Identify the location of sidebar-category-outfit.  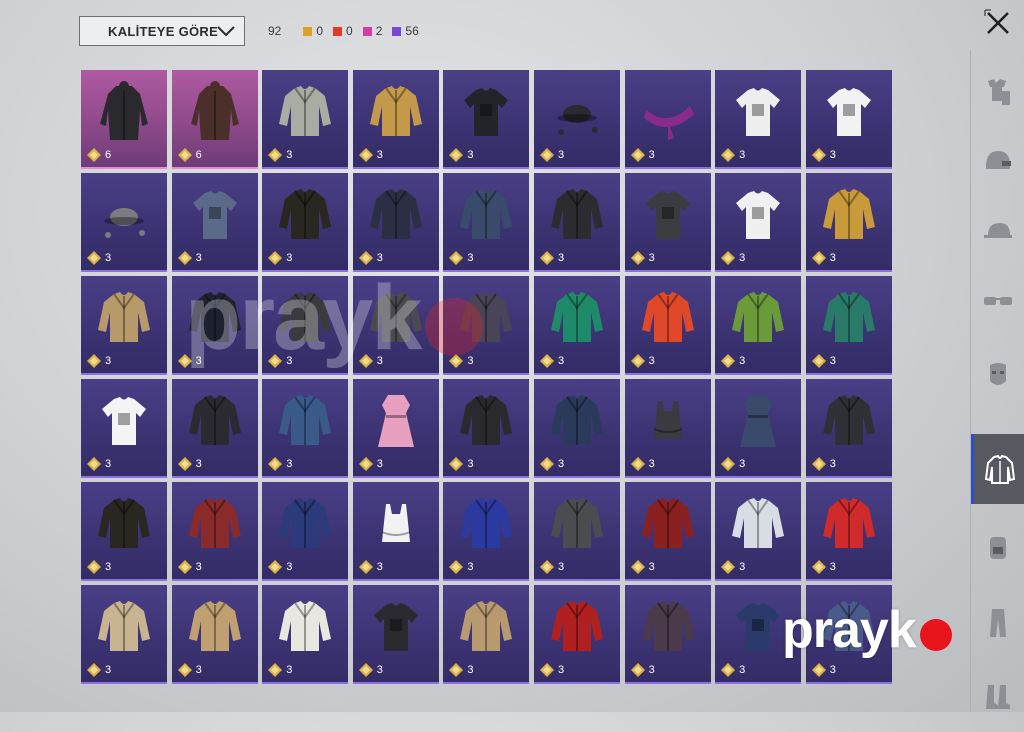
(997, 91).